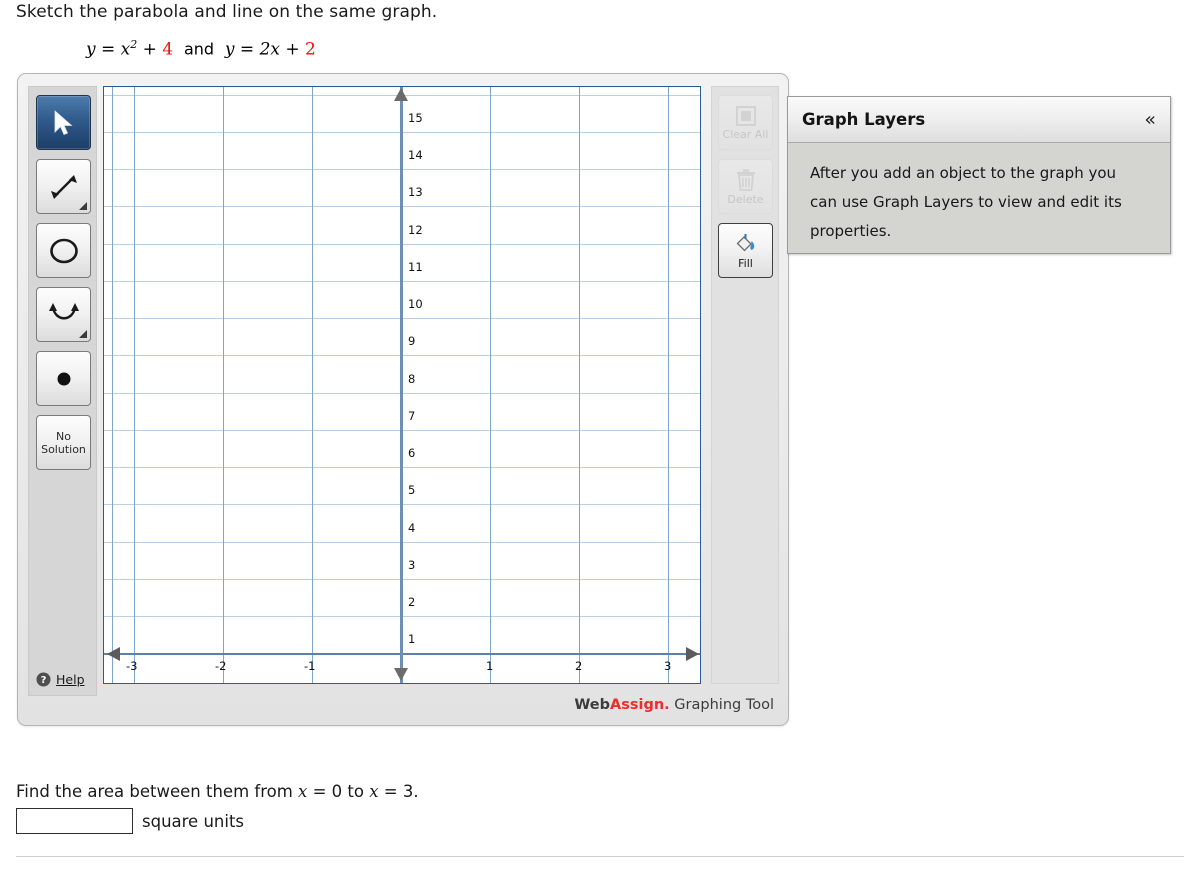 This screenshot has height=869, width=1200. What do you see at coordinates (745, 199) in the screenshot?
I see `delete-label: Delete` at bounding box center [745, 199].